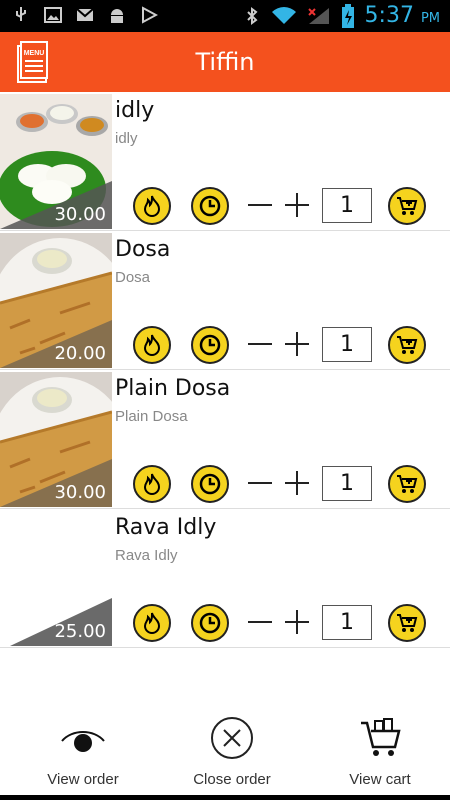 This screenshot has height=800, width=450. Describe the element at coordinates (347, 15) in the screenshot. I see `battery-icon` at that location.